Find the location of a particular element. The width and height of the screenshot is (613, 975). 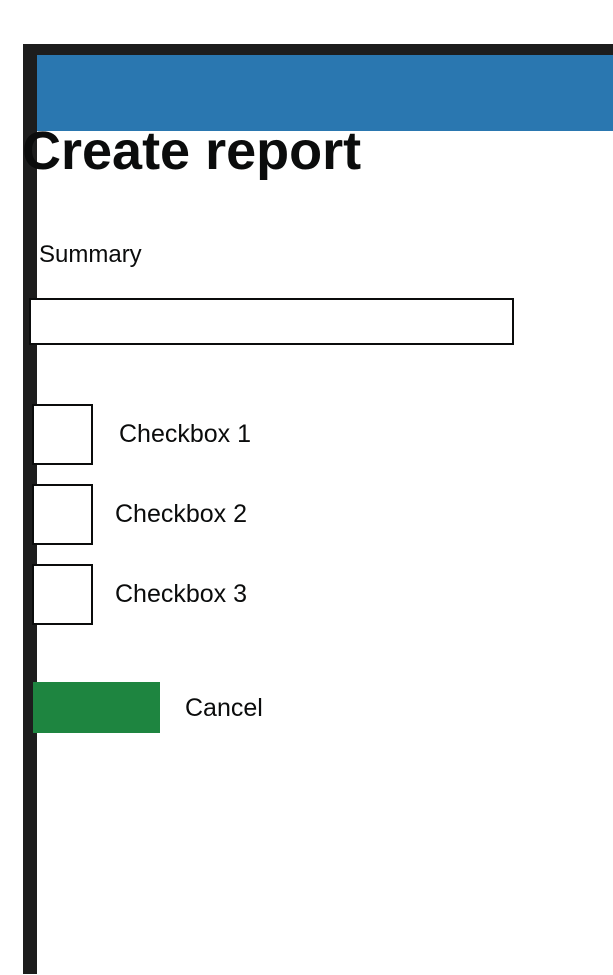

checkbox-3: Checkbox 3 is located at coordinates (182, 595).